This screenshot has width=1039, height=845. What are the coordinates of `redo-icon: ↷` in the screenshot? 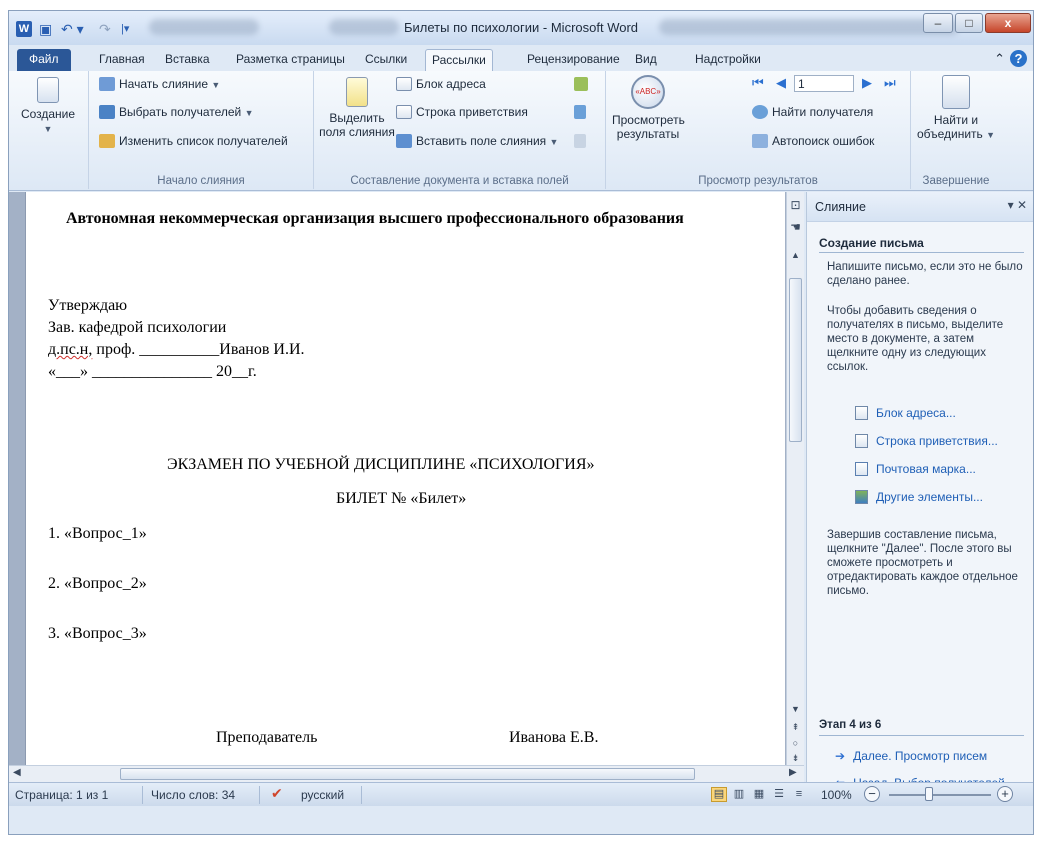 It's located at (105, 29).